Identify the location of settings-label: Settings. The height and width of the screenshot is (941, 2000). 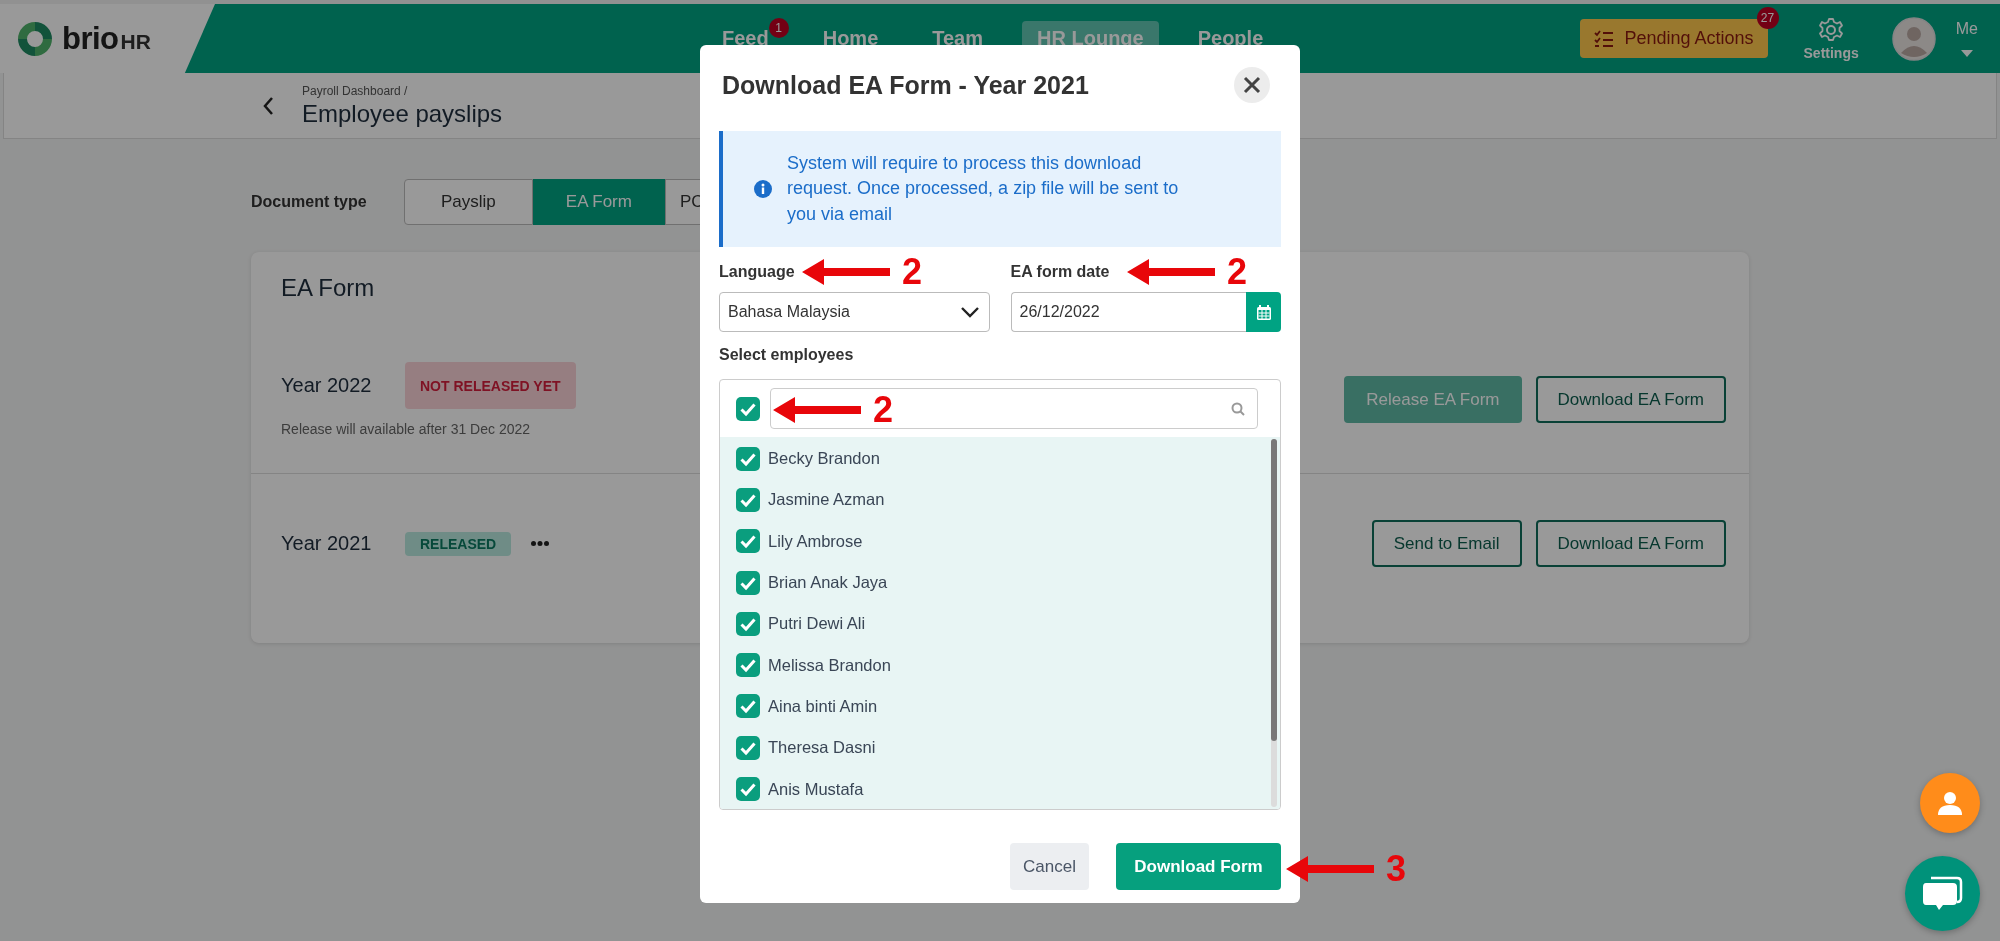
(1831, 52).